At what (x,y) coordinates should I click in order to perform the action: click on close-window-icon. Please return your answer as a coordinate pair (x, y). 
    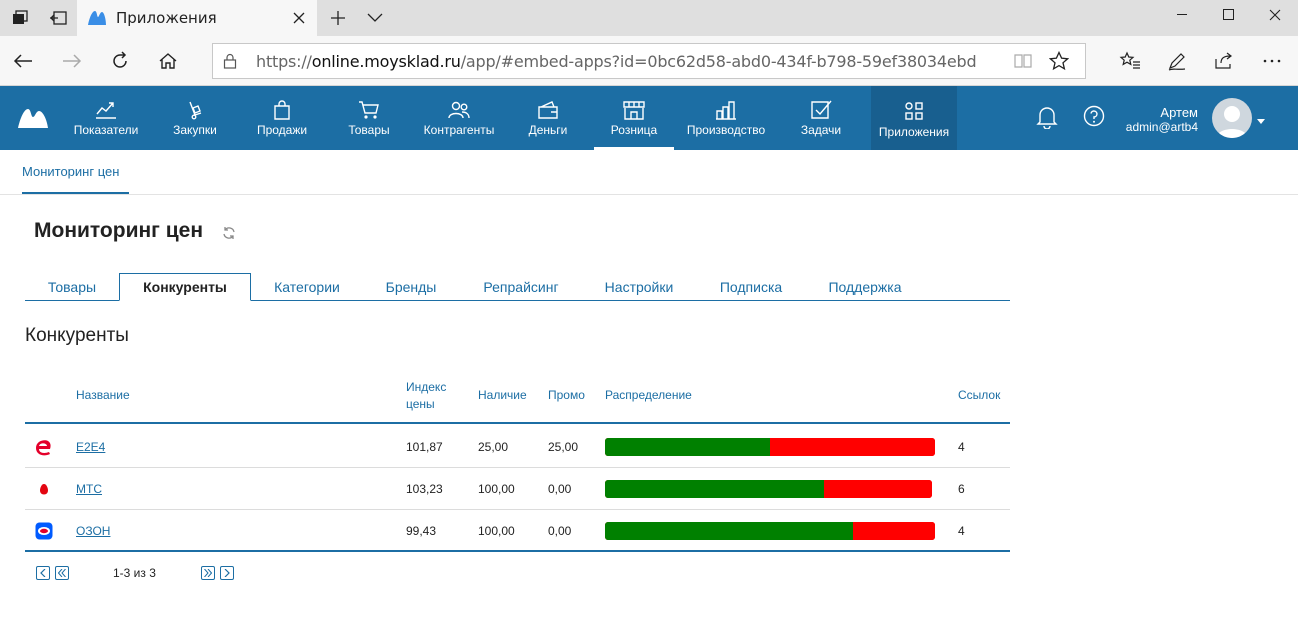
    Looking at the image, I should click on (1275, 15).